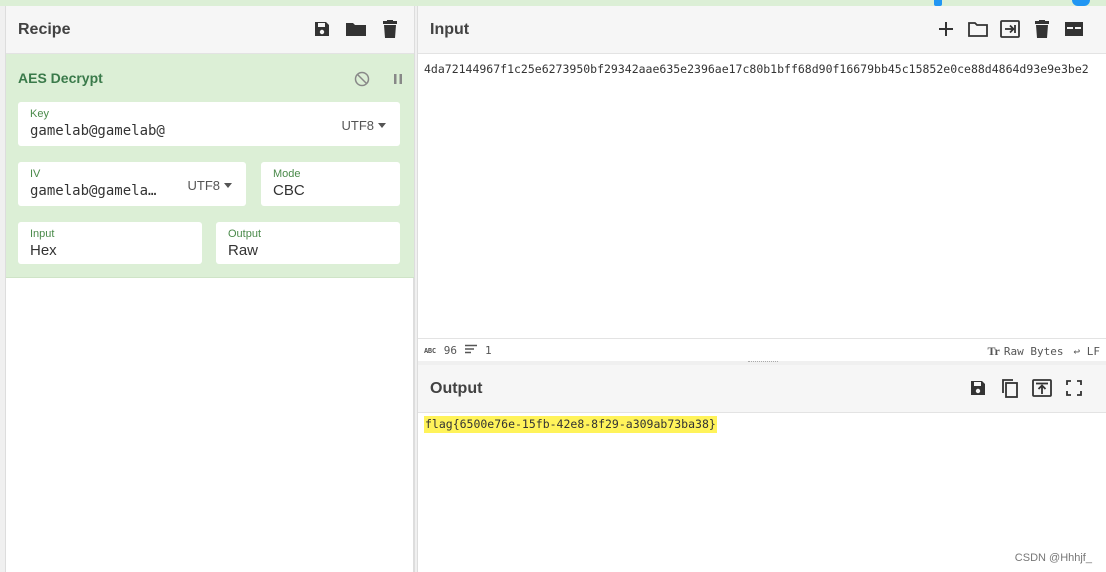 The image size is (1106, 572). I want to click on iv-encoding-dropdown: UTF8, so click(210, 185).